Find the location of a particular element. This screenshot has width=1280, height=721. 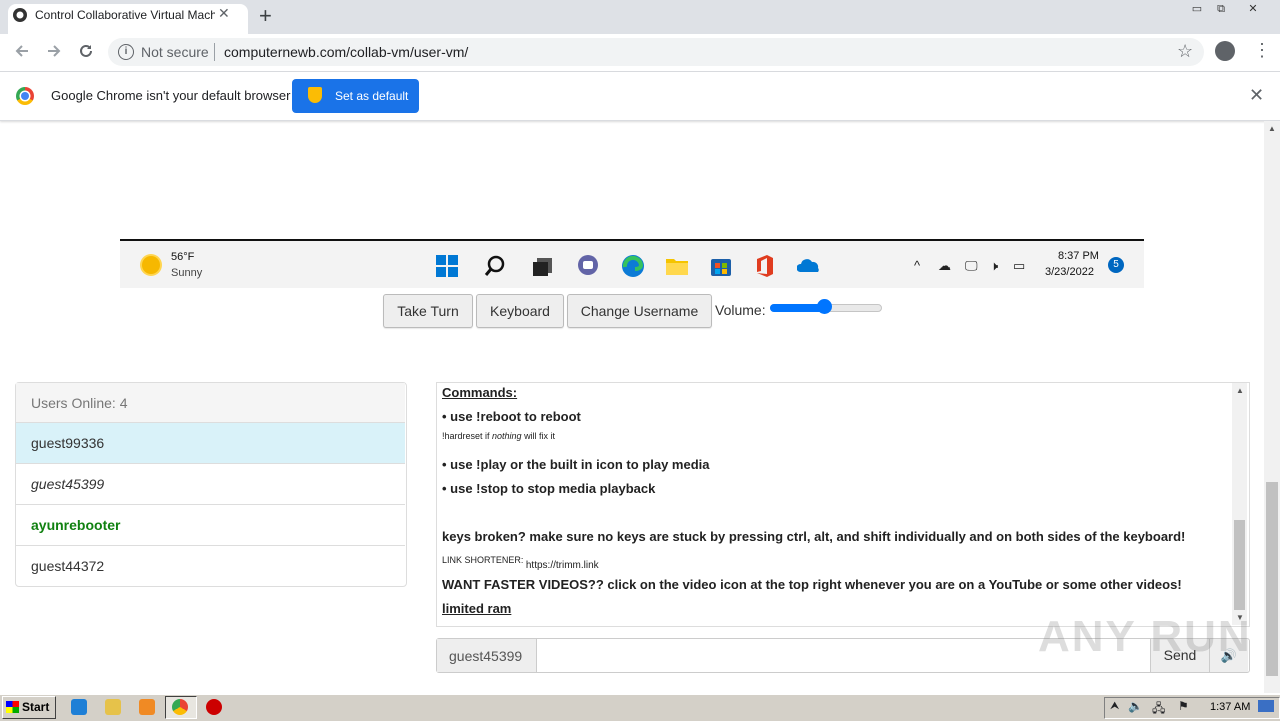

anyrun-watermark: ANY RUN is located at coordinates (1145, 636).